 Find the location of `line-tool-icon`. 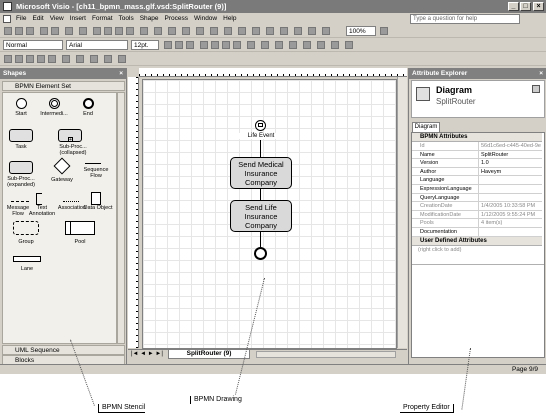

line-tool-icon is located at coordinates (284, 31).